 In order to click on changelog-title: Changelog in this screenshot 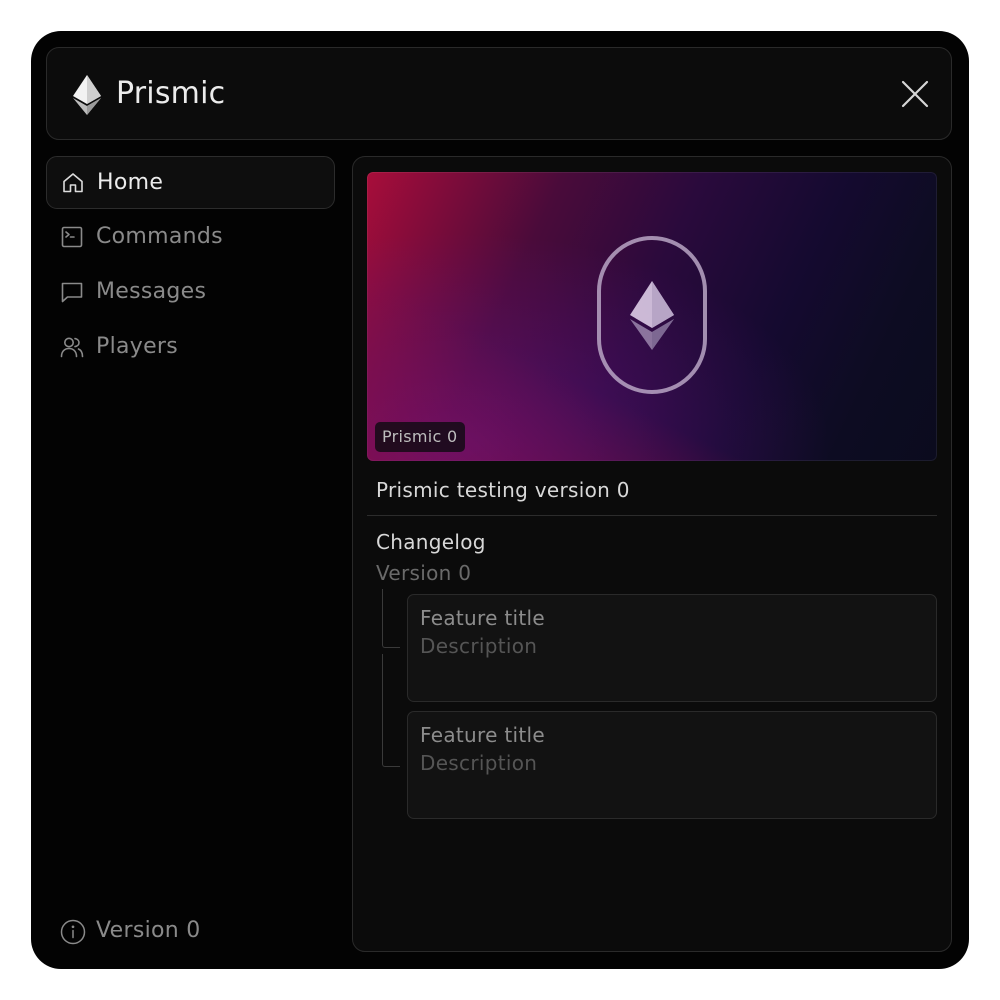, I will do `click(431, 542)`.